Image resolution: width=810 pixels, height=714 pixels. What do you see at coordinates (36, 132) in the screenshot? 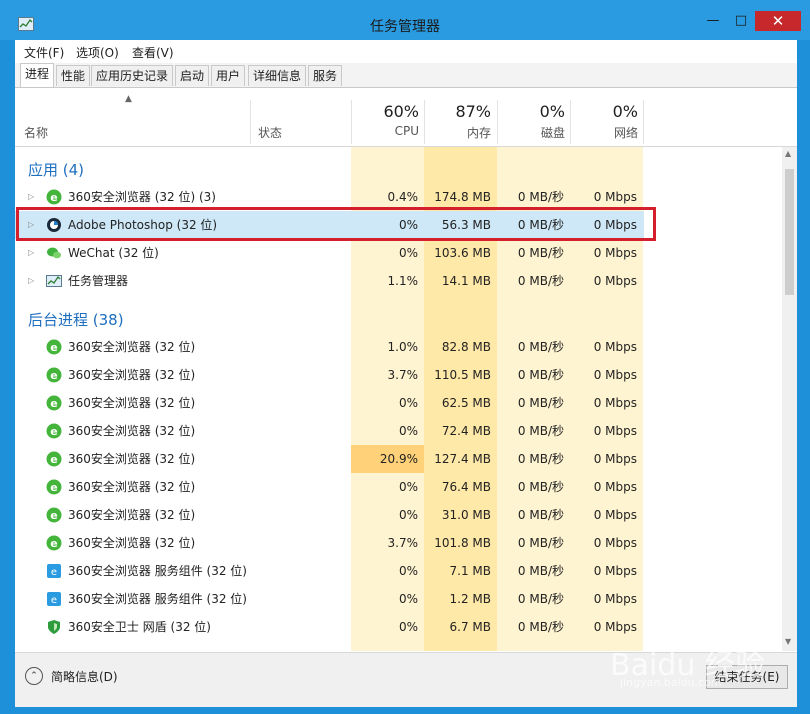
I see `header-name: 名称` at bounding box center [36, 132].